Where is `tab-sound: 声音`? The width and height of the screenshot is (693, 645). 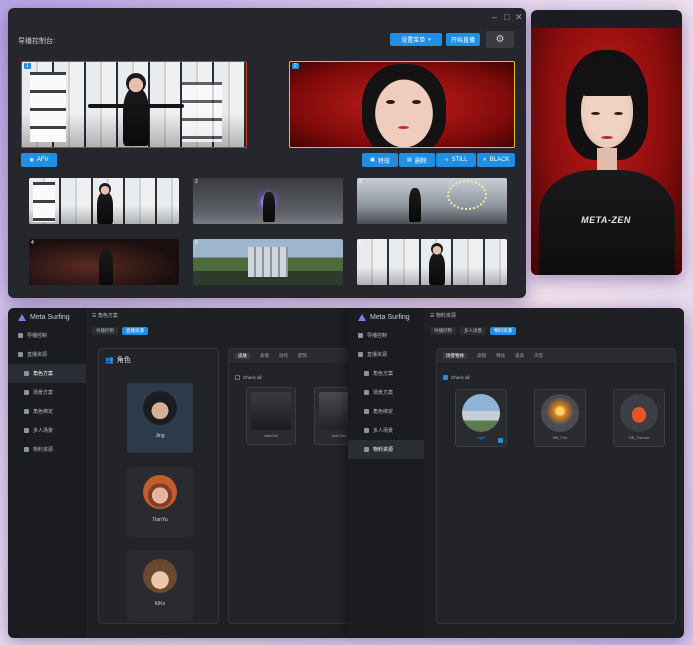 tab-sound: 声音 is located at coordinates (538, 356).